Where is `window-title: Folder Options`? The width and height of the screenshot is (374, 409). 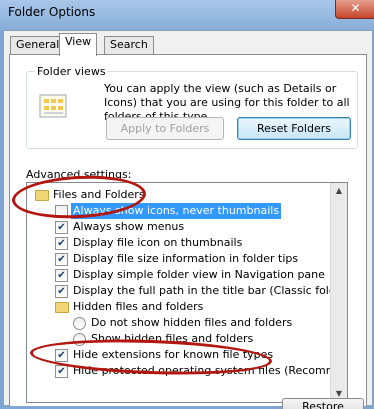 window-title: Folder Options is located at coordinates (52, 12).